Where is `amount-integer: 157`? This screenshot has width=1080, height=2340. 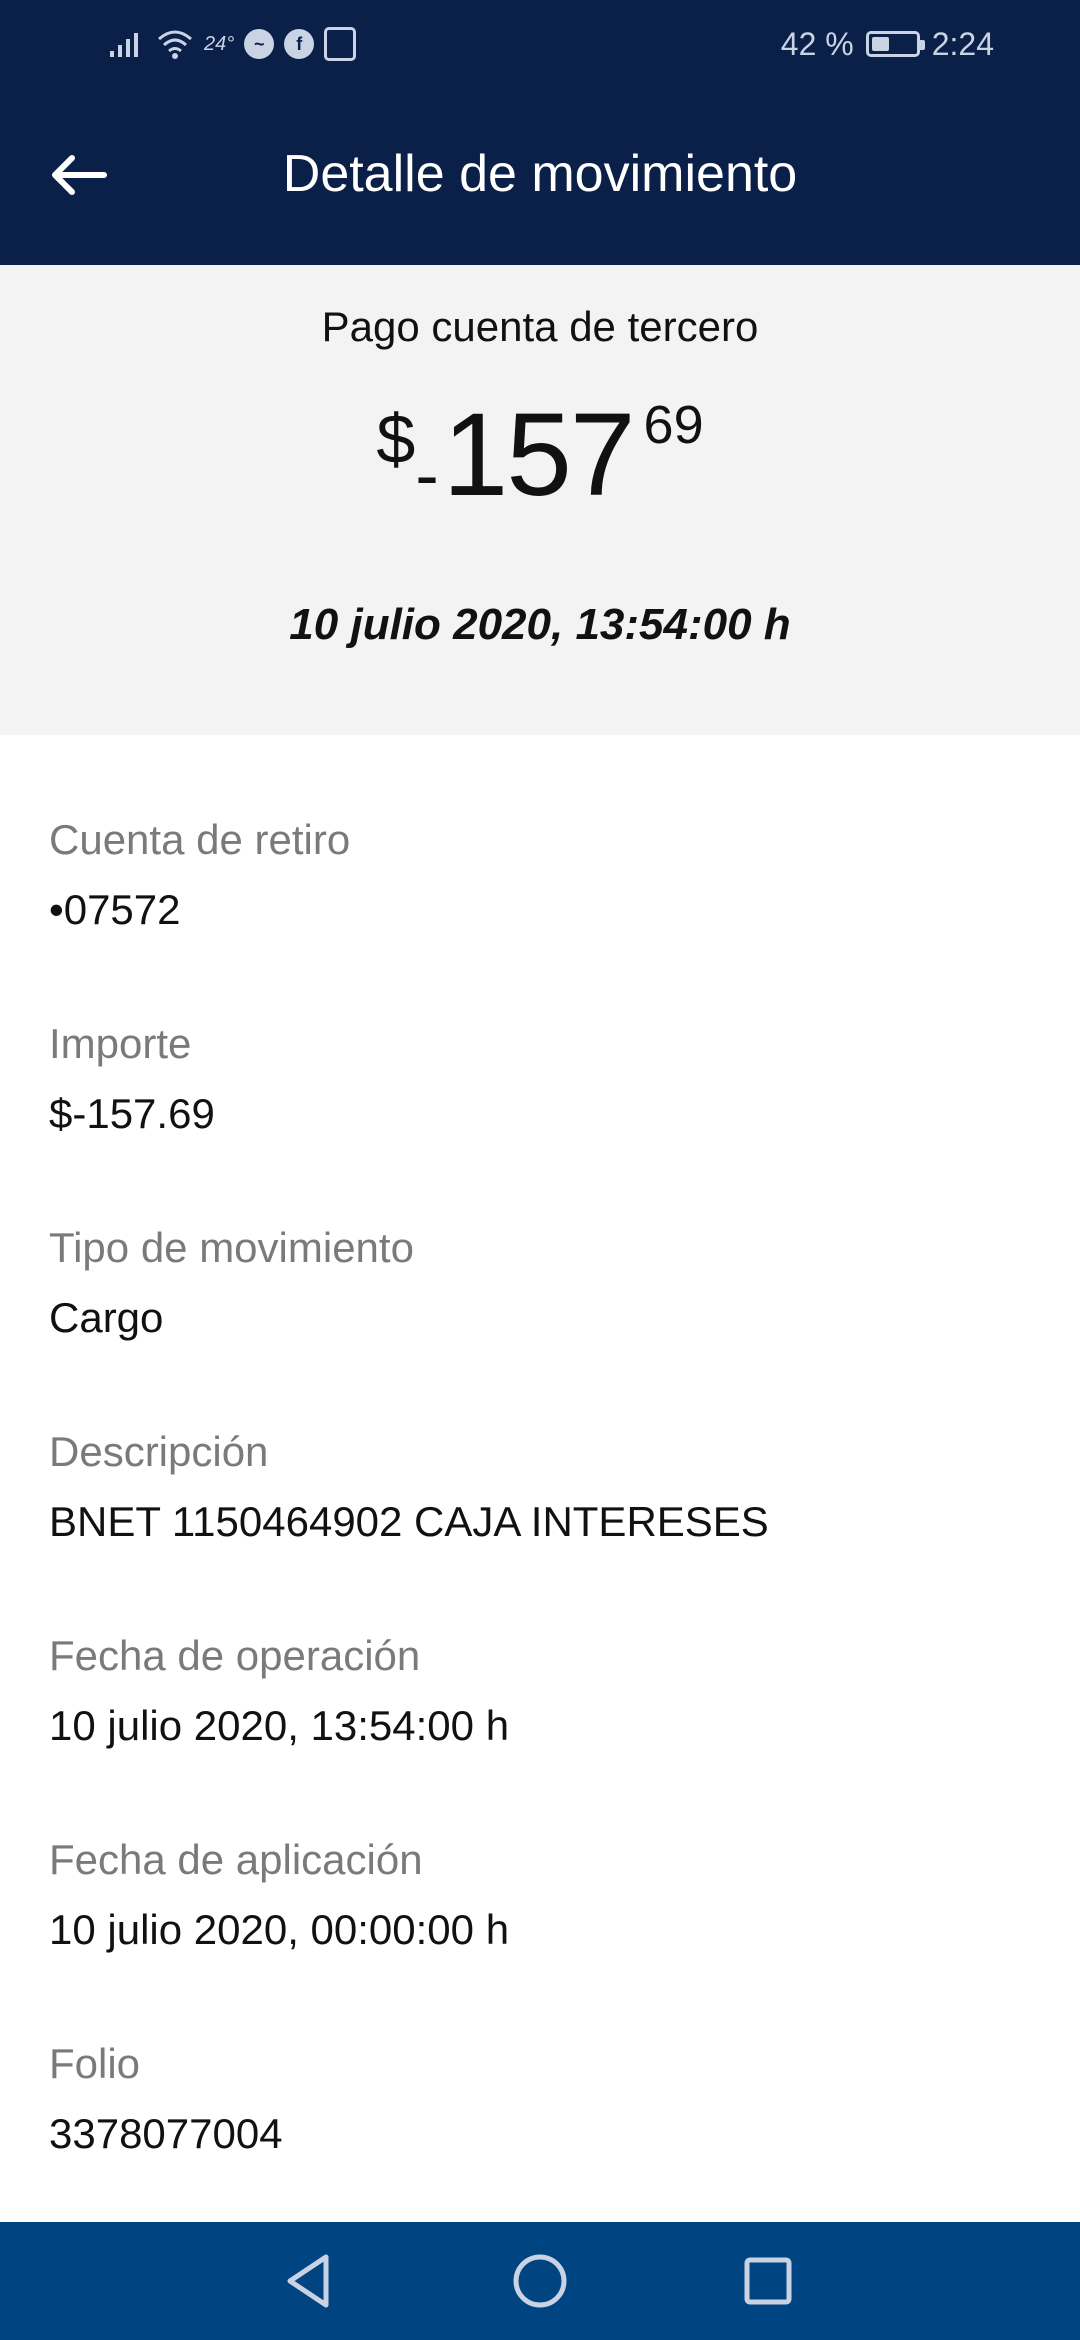
amount-integer: 157 is located at coordinates (539, 455).